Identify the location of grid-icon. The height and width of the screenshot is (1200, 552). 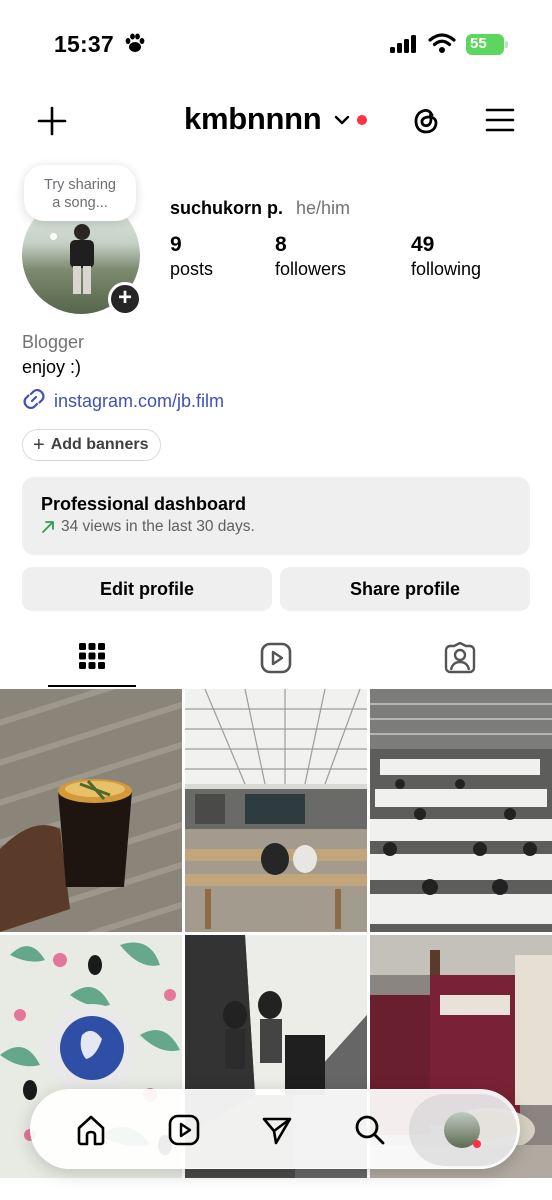
(92, 656).